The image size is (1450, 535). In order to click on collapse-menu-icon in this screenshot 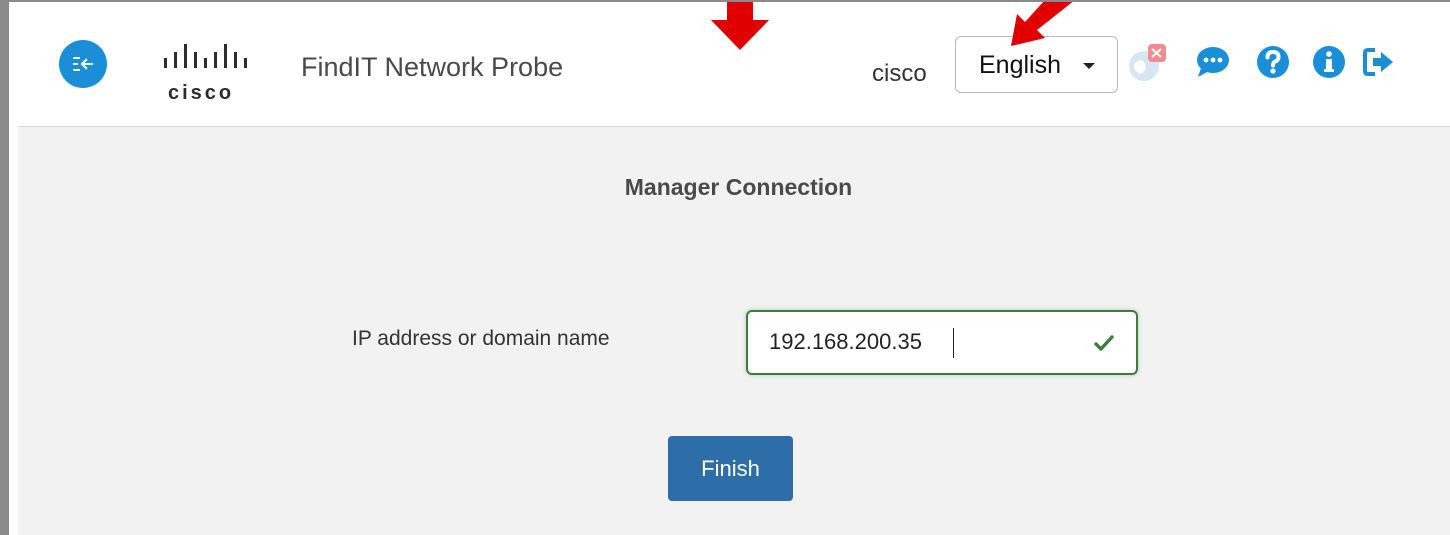, I will do `click(83, 64)`.